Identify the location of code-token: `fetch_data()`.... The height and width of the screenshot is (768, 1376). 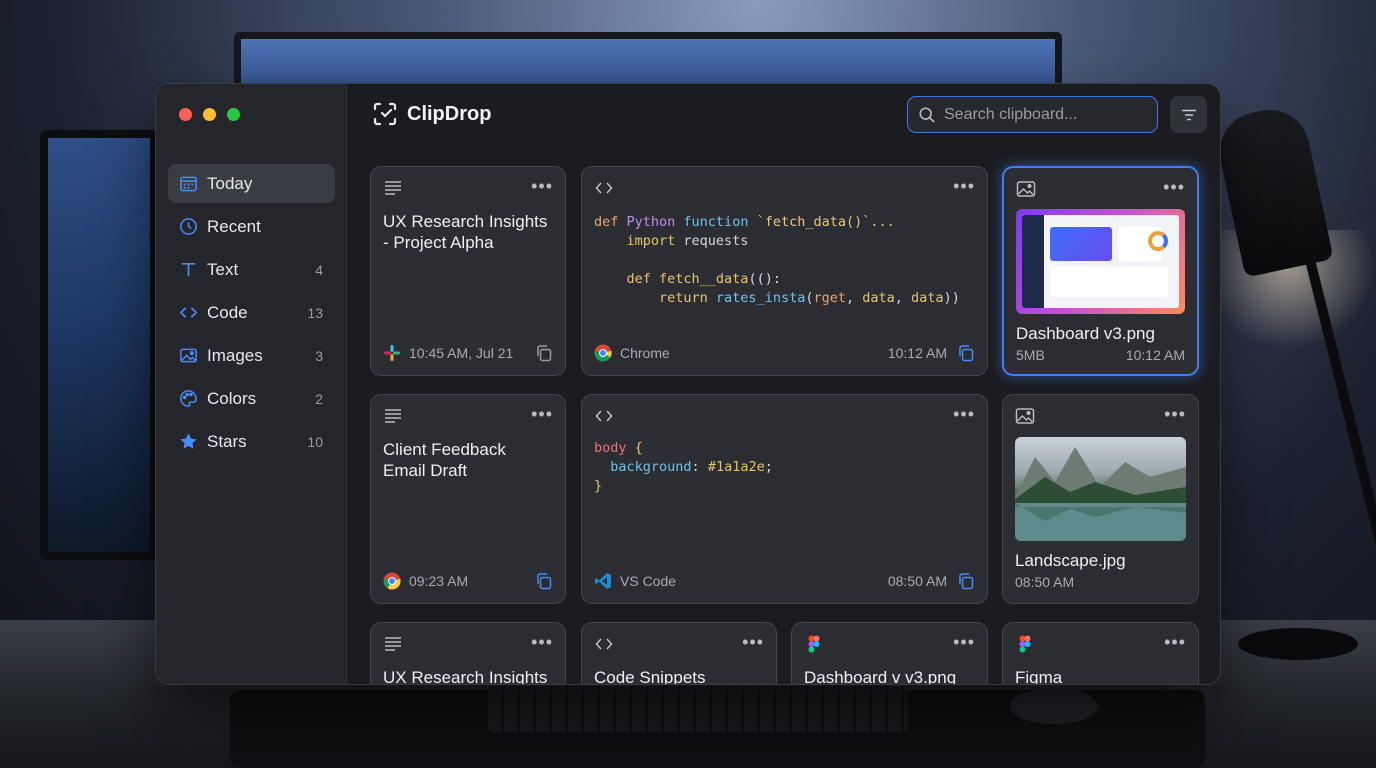
(821, 222).